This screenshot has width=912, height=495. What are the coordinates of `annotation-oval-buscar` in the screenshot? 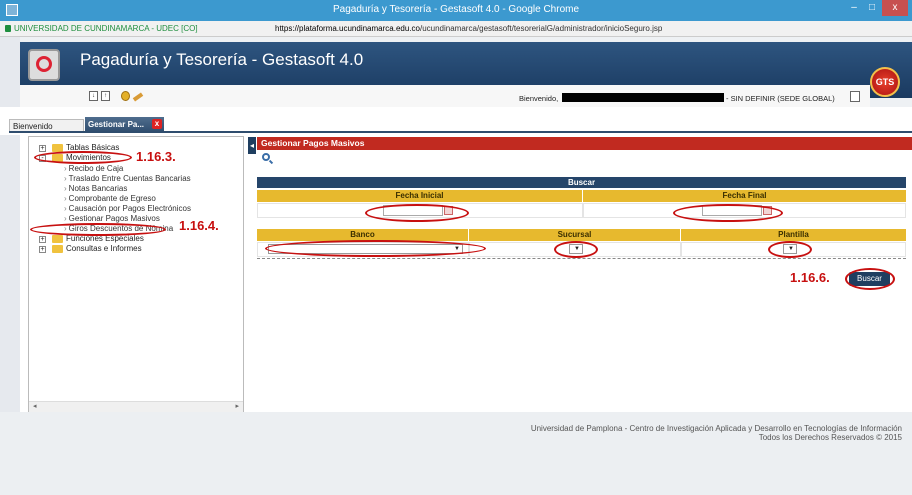 It's located at (870, 279).